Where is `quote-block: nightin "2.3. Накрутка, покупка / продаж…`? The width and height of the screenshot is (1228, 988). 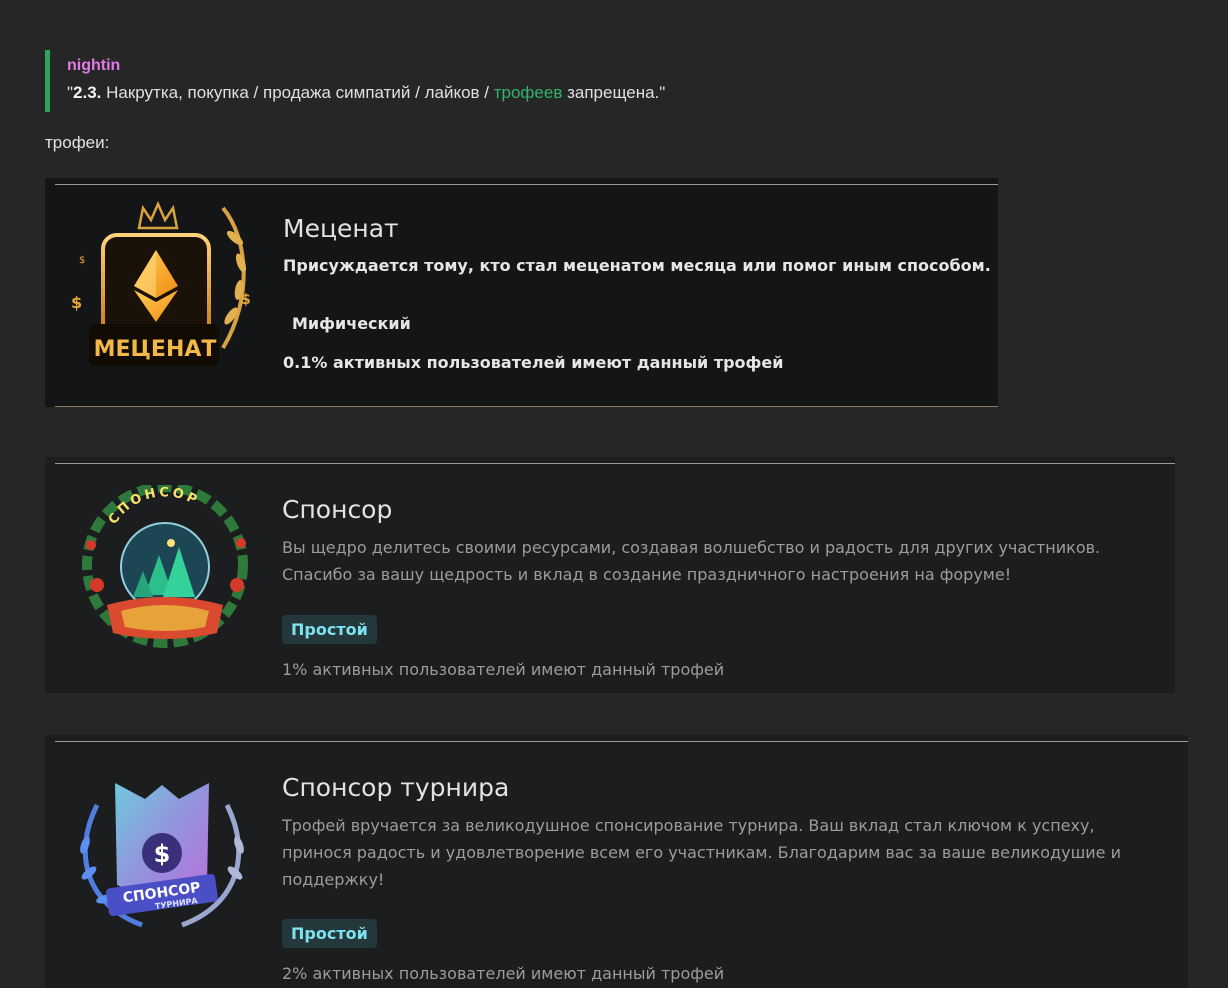 quote-block: nightin "2.3. Накрутка, покупка / продаж… is located at coordinates (425, 81).